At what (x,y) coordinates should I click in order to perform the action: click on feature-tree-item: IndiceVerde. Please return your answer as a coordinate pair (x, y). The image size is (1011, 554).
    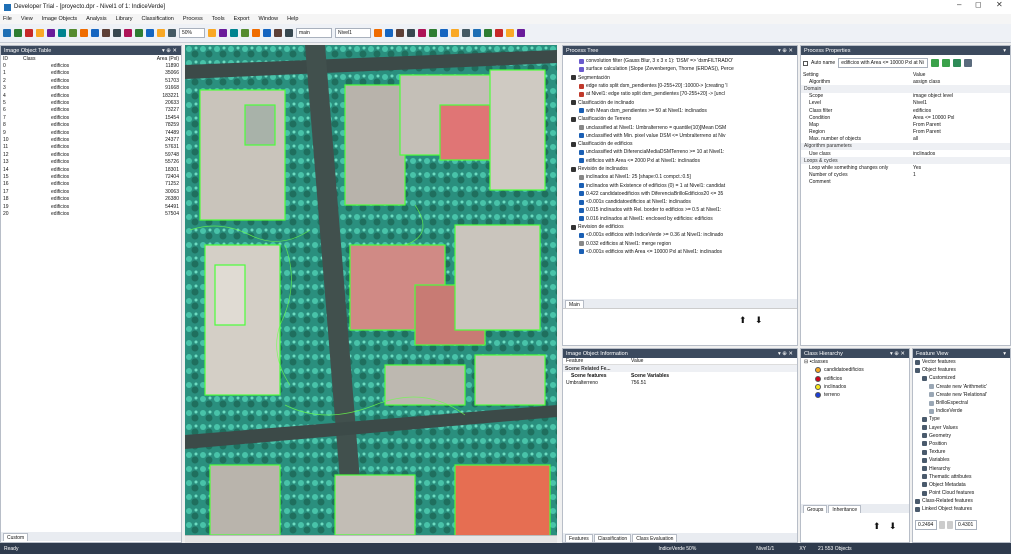
    Looking at the image, I should click on (961, 411).